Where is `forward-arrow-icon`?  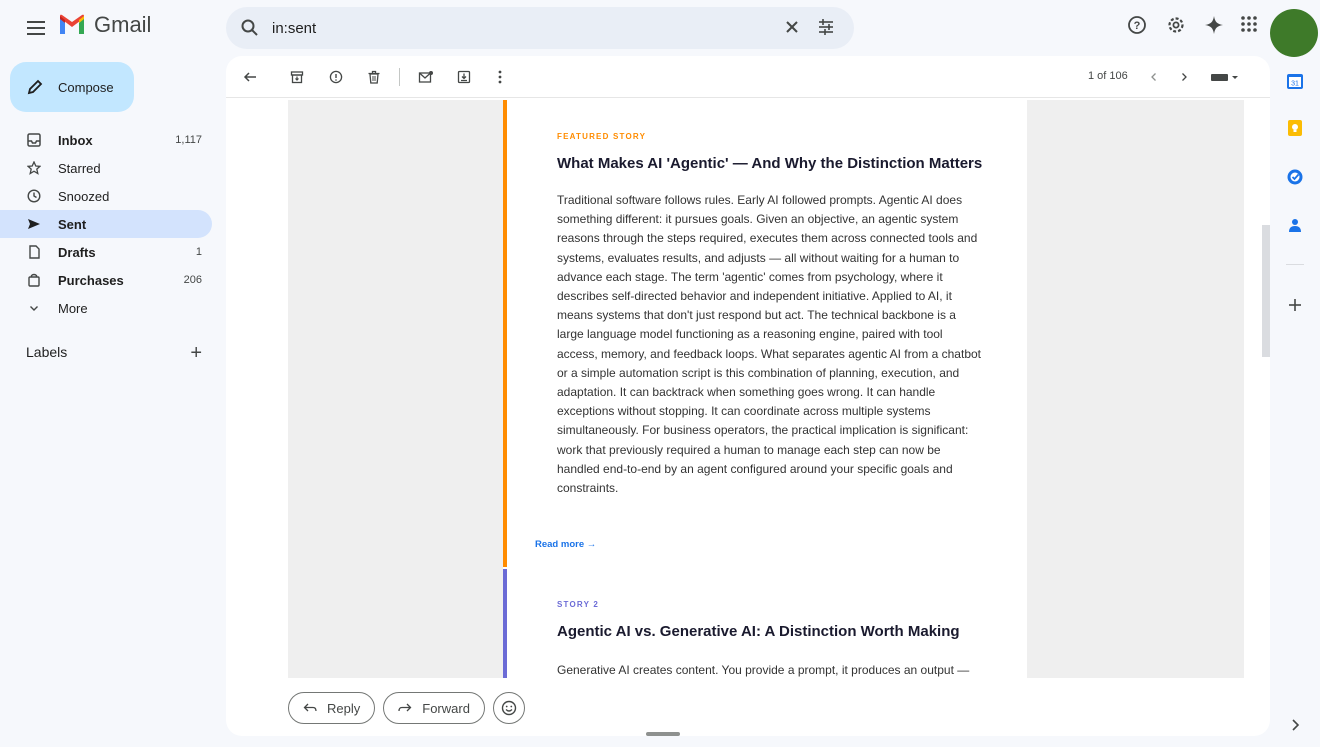
forward-arrow-icon is located at coordinates (405, 708).